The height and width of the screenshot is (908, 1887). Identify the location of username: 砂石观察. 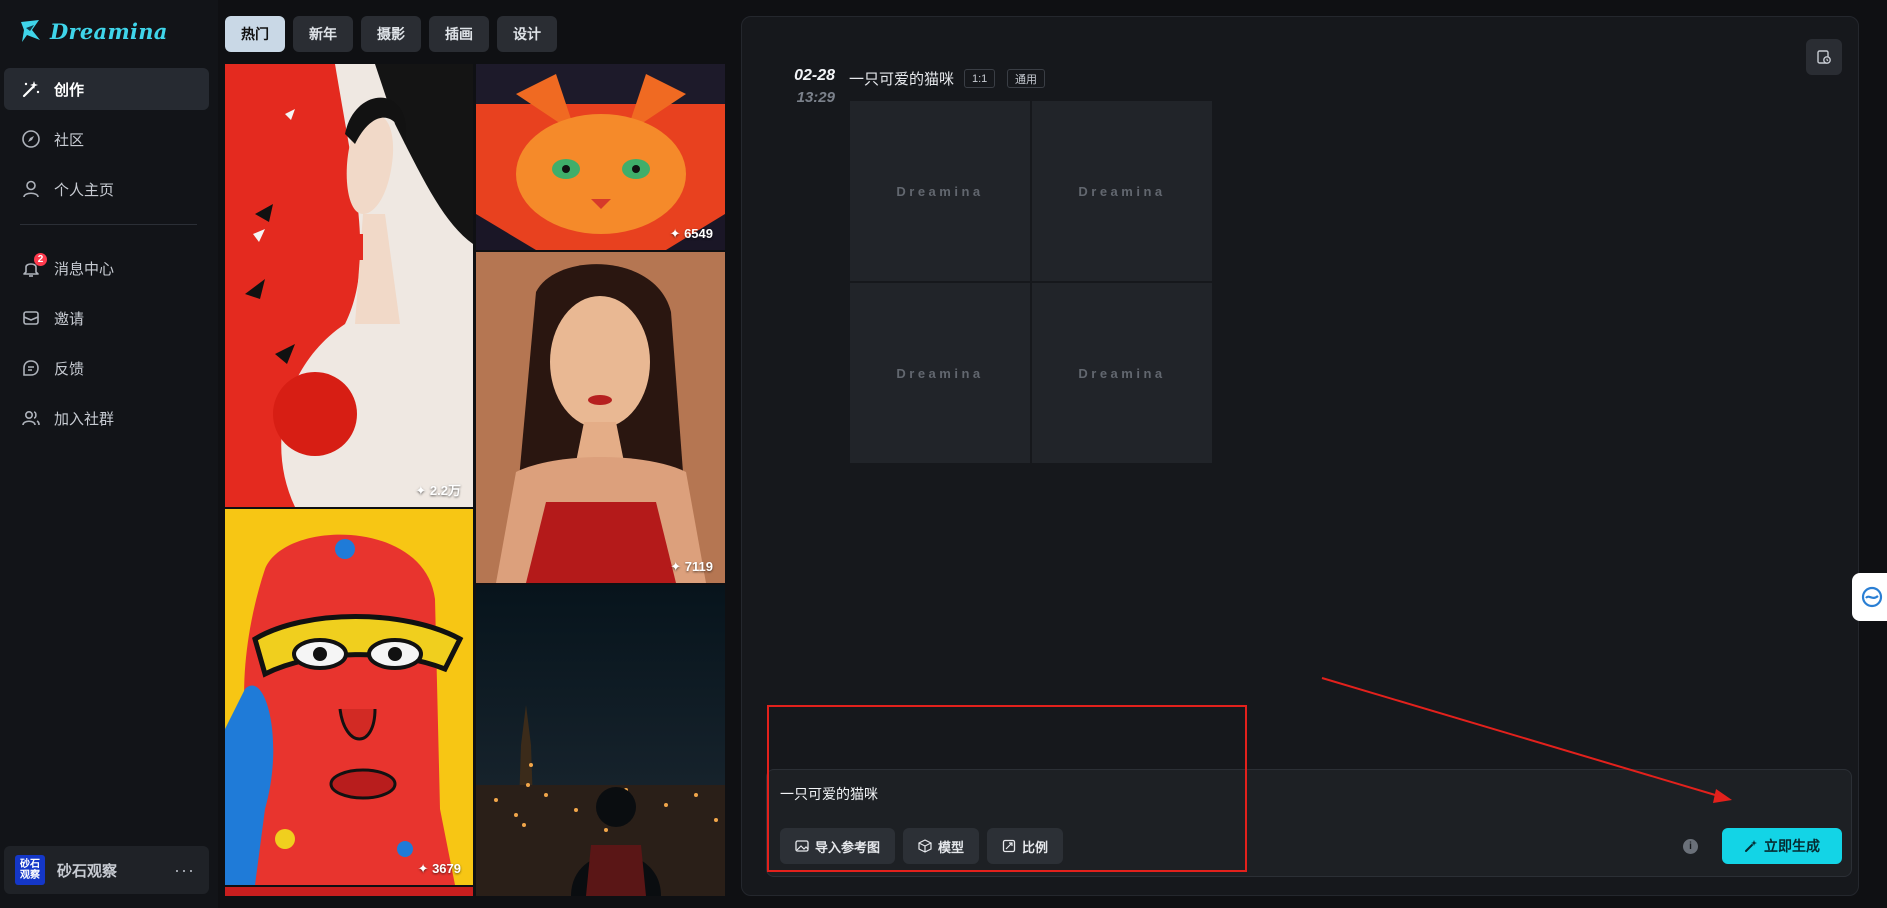
(87, 871).